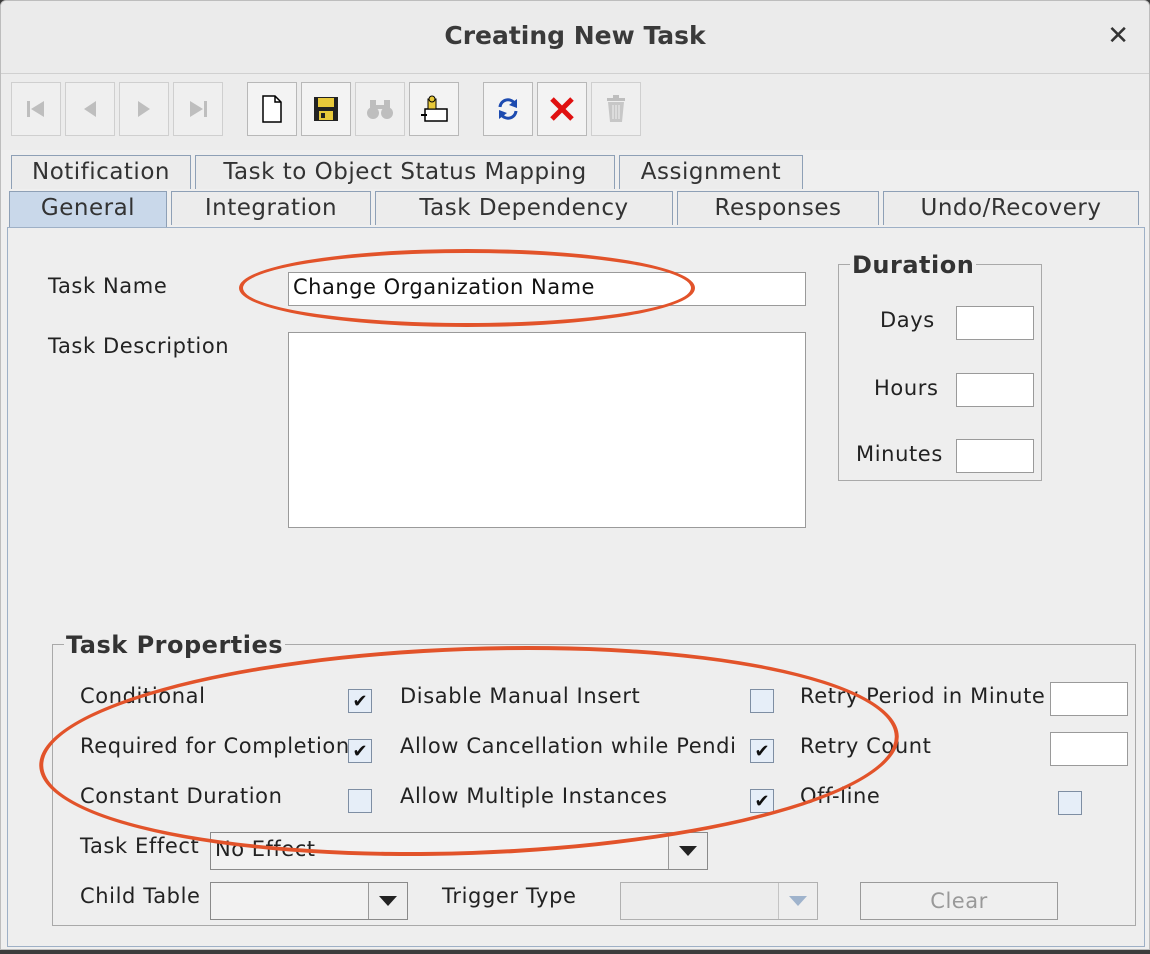 The image size is (1150, 954). What do you see at coordinates (568, 746) in the screenshot?
I see `allow-cancellation-label: Allow Cancellation while Pendi` at bounding box center [568, 746].